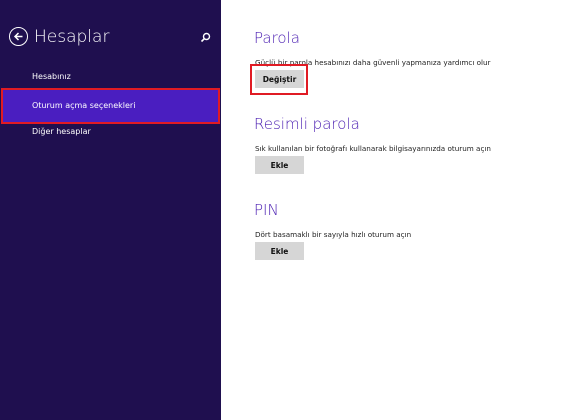  What do you see at coordinates (110, 132) in the screenshot?
I see `sidebar-item-other-accounts: Diğer hesaplar` at bounding box center [110, 132].